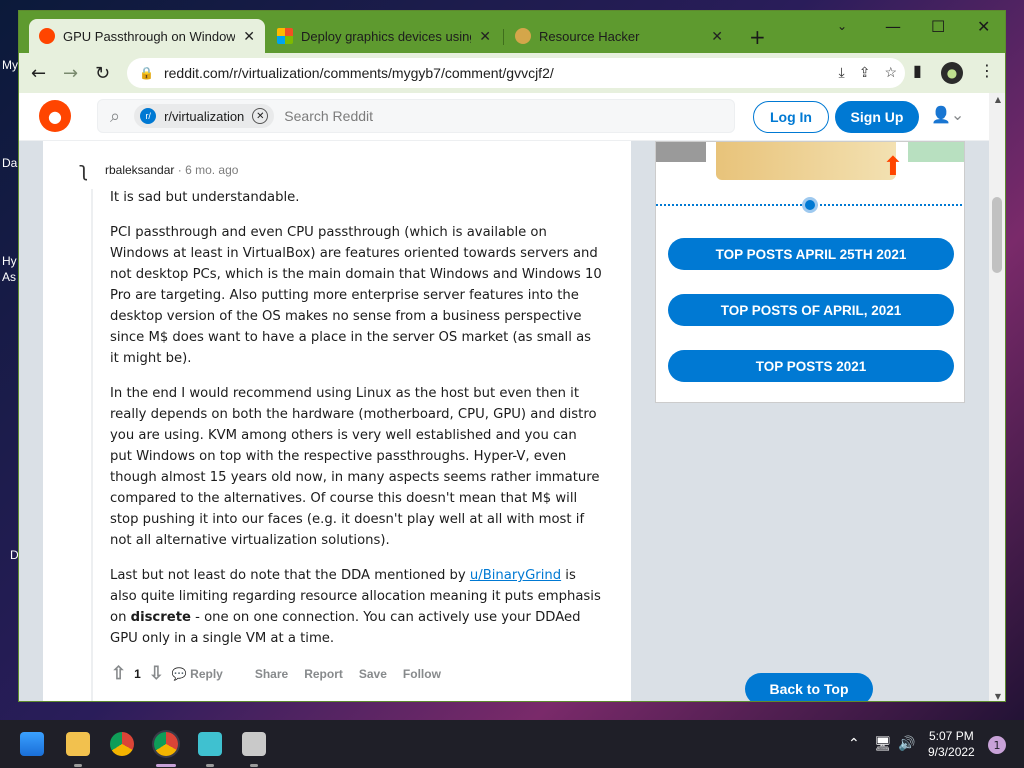 This screenshot has height=768, width=1024. I want to click on user-mention-link: u/BinaryGrind, so click(515, 575).